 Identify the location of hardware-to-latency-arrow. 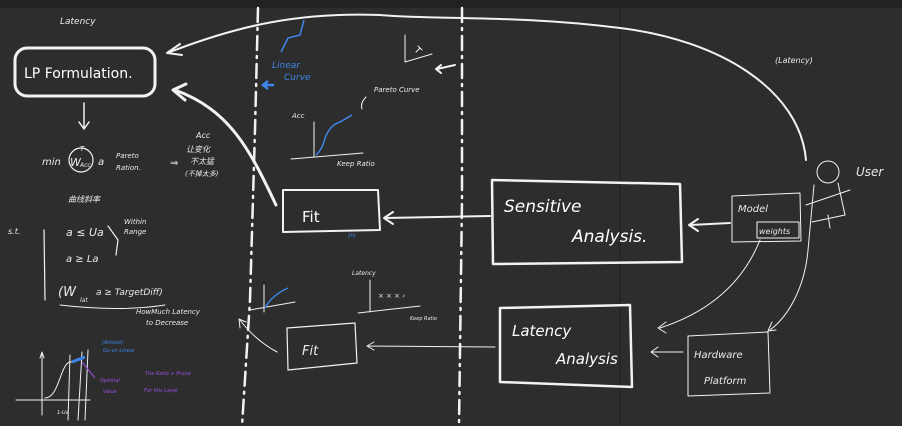
(667, 352).